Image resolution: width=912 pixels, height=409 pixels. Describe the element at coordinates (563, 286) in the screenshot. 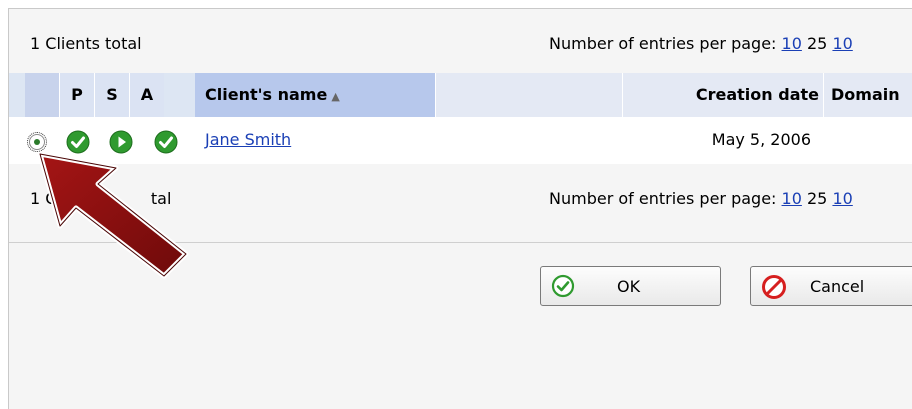

I see `ok-check-icon` at that location.